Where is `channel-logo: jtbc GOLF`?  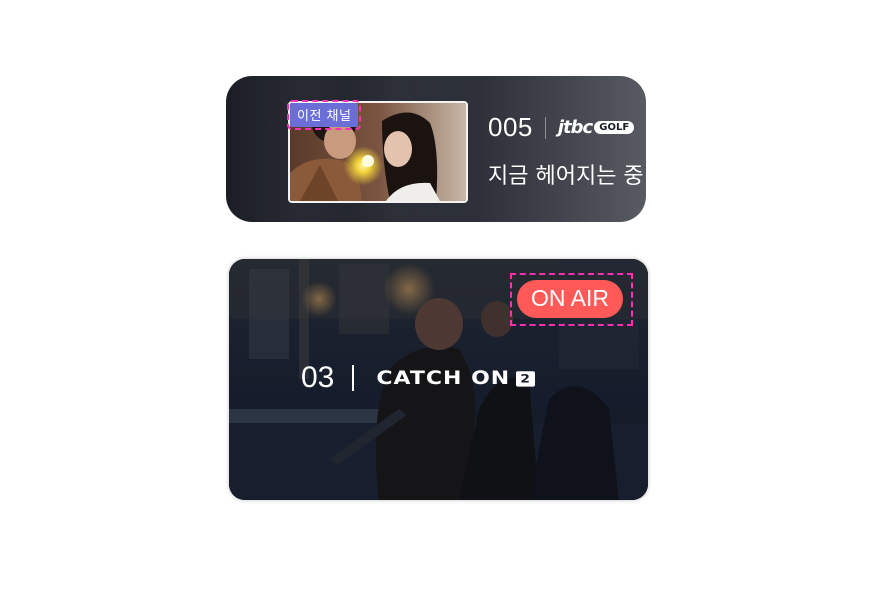
channel-logo: jtbc GOLF is located at coordinates (596, 127).